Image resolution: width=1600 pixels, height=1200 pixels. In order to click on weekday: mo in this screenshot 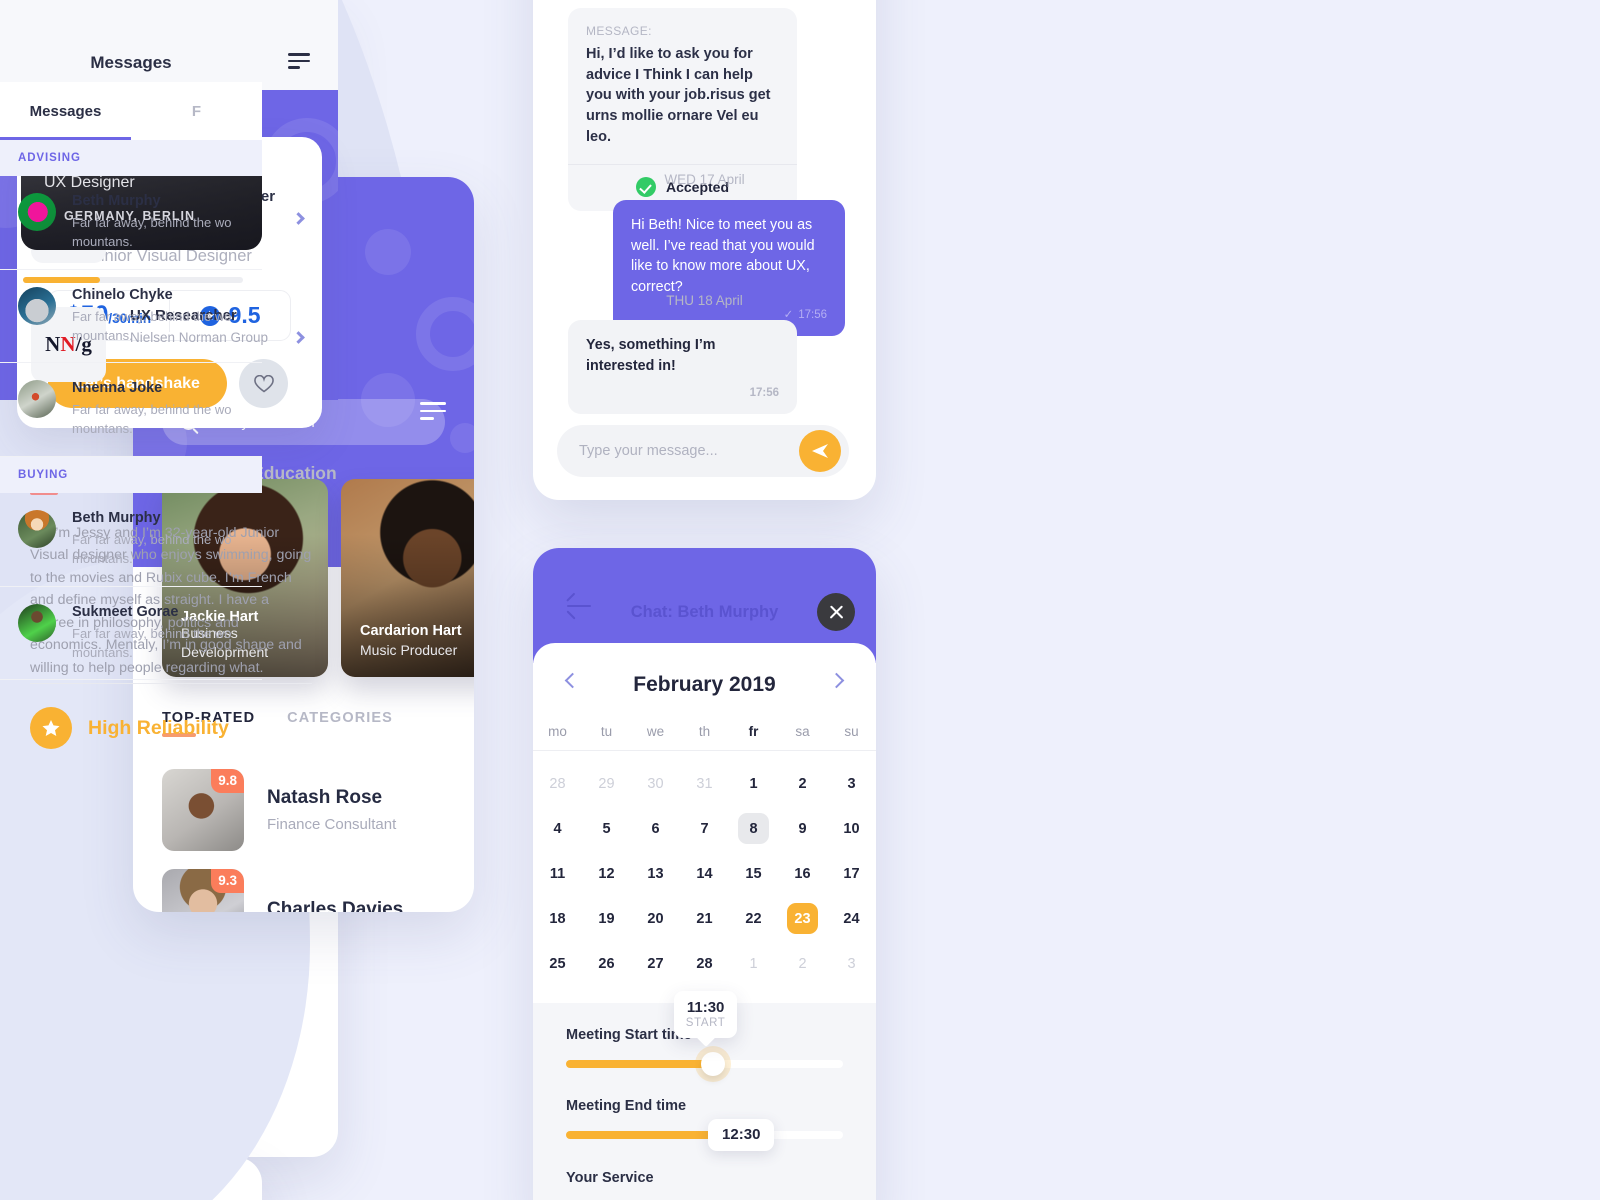, I will do `click(557, 731)`.